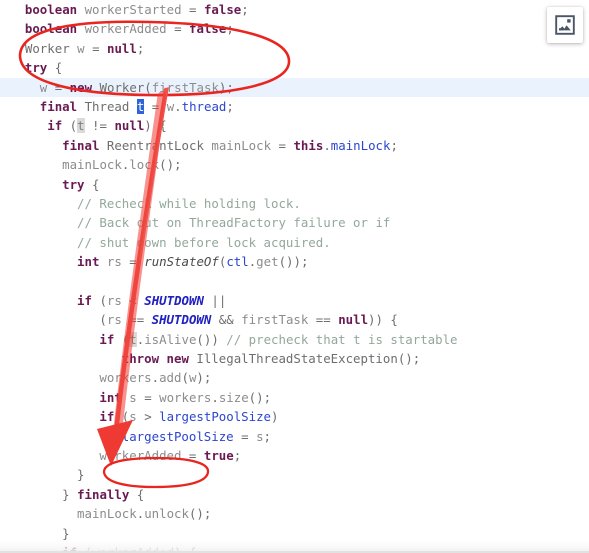  What do you see at coordinates (170, 455) in the screenshot?
I see `code-line-text: workerAdded = true;` at bounding box center [170, 455].